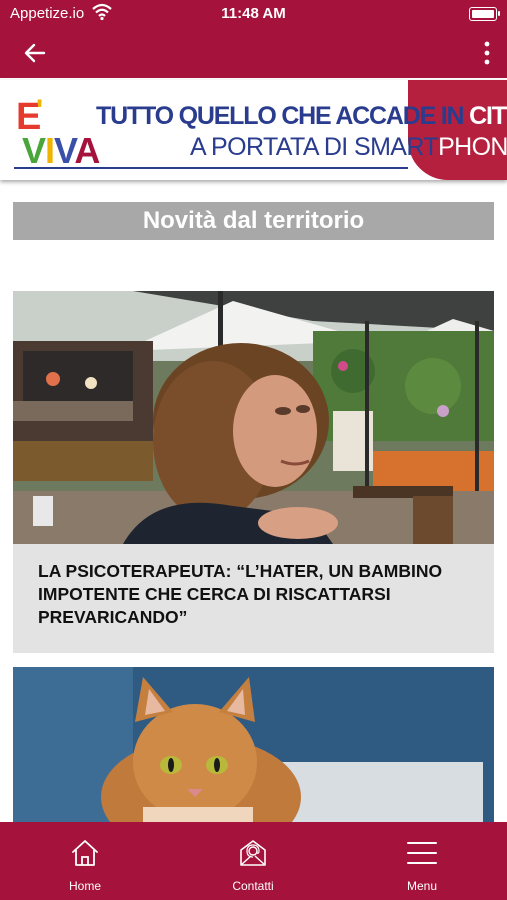 Image resolution: width=507 pixels, height=900 pixels. Describe the element at coordinates (253, 53) in the screenshot. I see `app-bar` at that location.